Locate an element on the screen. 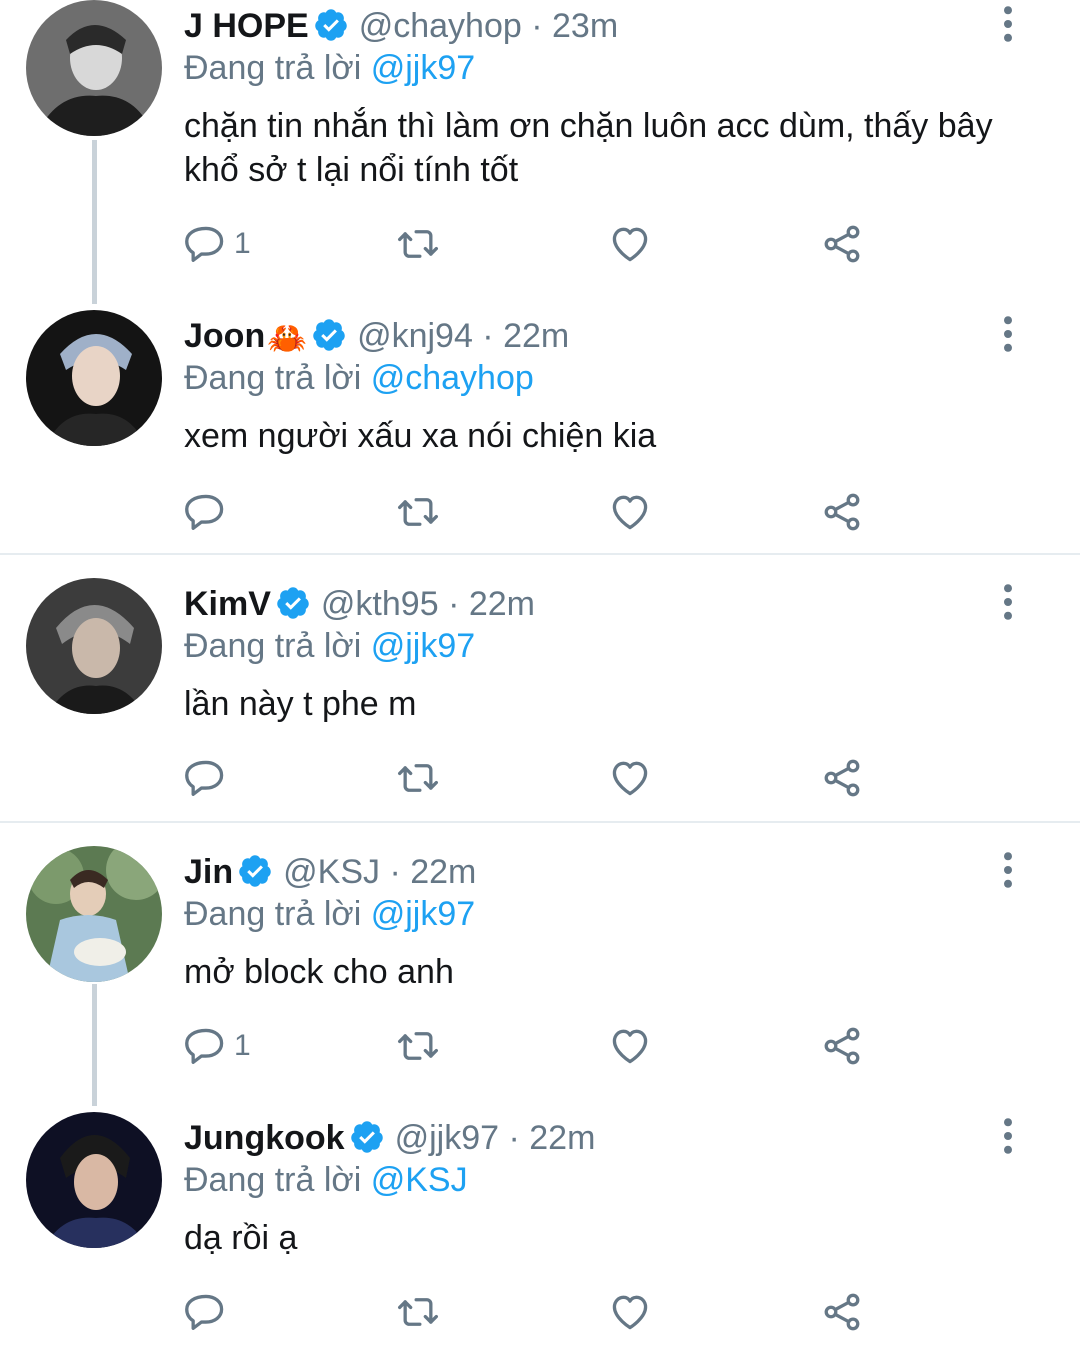 This screenshot has width=1080, height=1346. tweet-header: Joon🦀 @knj94 · 22m is located at coordinates (376, 337).